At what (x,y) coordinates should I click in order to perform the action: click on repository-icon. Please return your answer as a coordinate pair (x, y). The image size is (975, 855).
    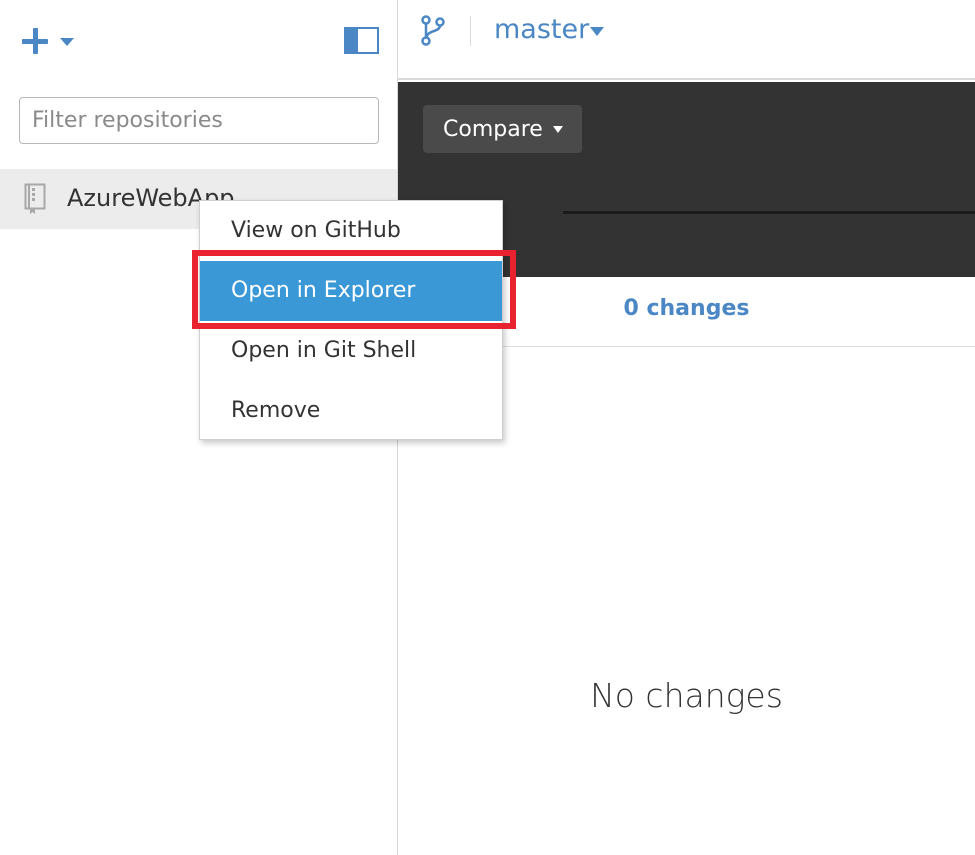
    Looking at the image, I should click on (35, 198).